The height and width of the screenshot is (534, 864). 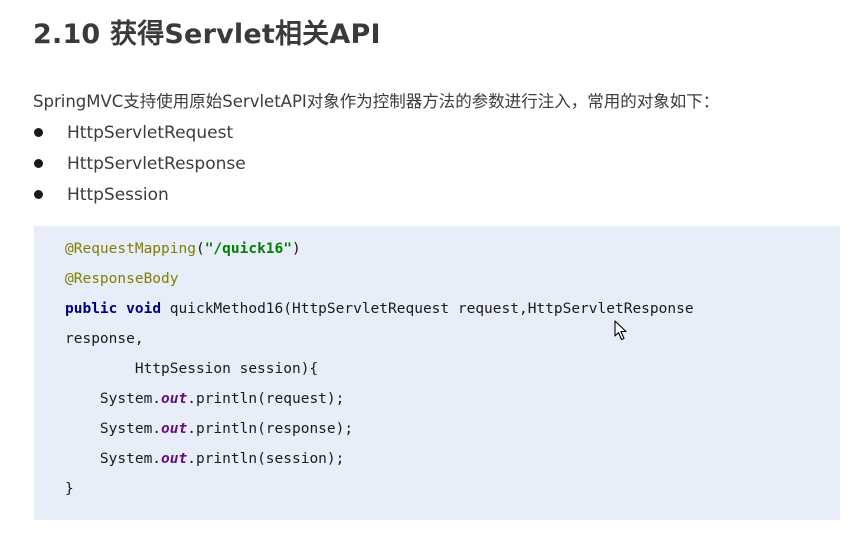 What do you see at coordinates (91, 309) in the screenshot?
I see `code-keyword: public` at bounding box center [91, 309].